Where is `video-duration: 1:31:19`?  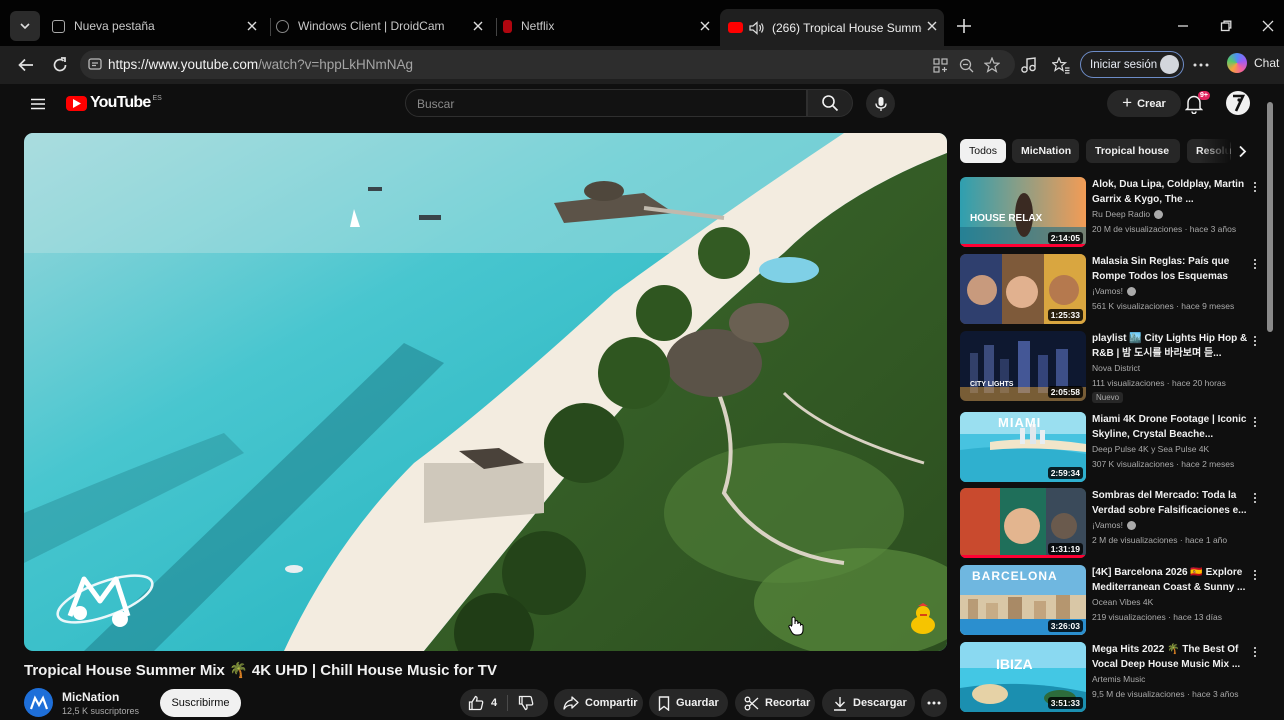 video-duration: 1:31:19 is located at coordinates (1065, 549).